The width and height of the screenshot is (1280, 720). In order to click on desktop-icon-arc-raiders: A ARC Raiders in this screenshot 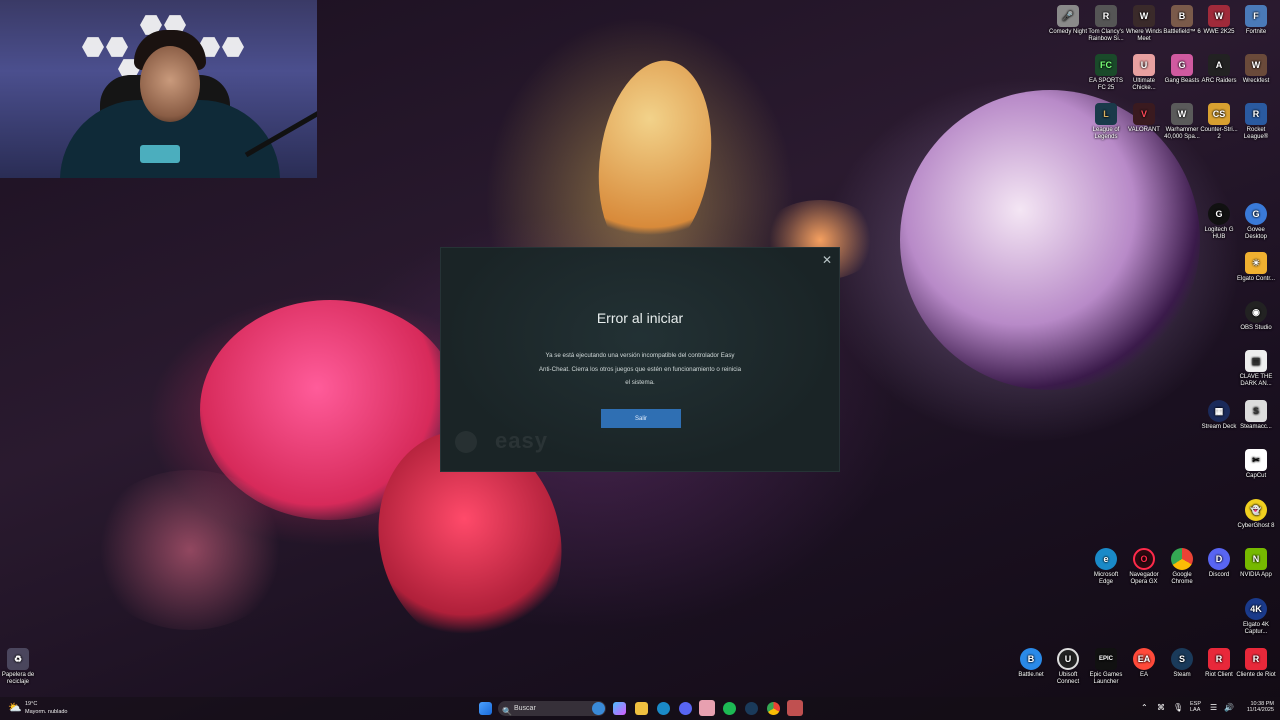, I will do `click(1219, 69)`.